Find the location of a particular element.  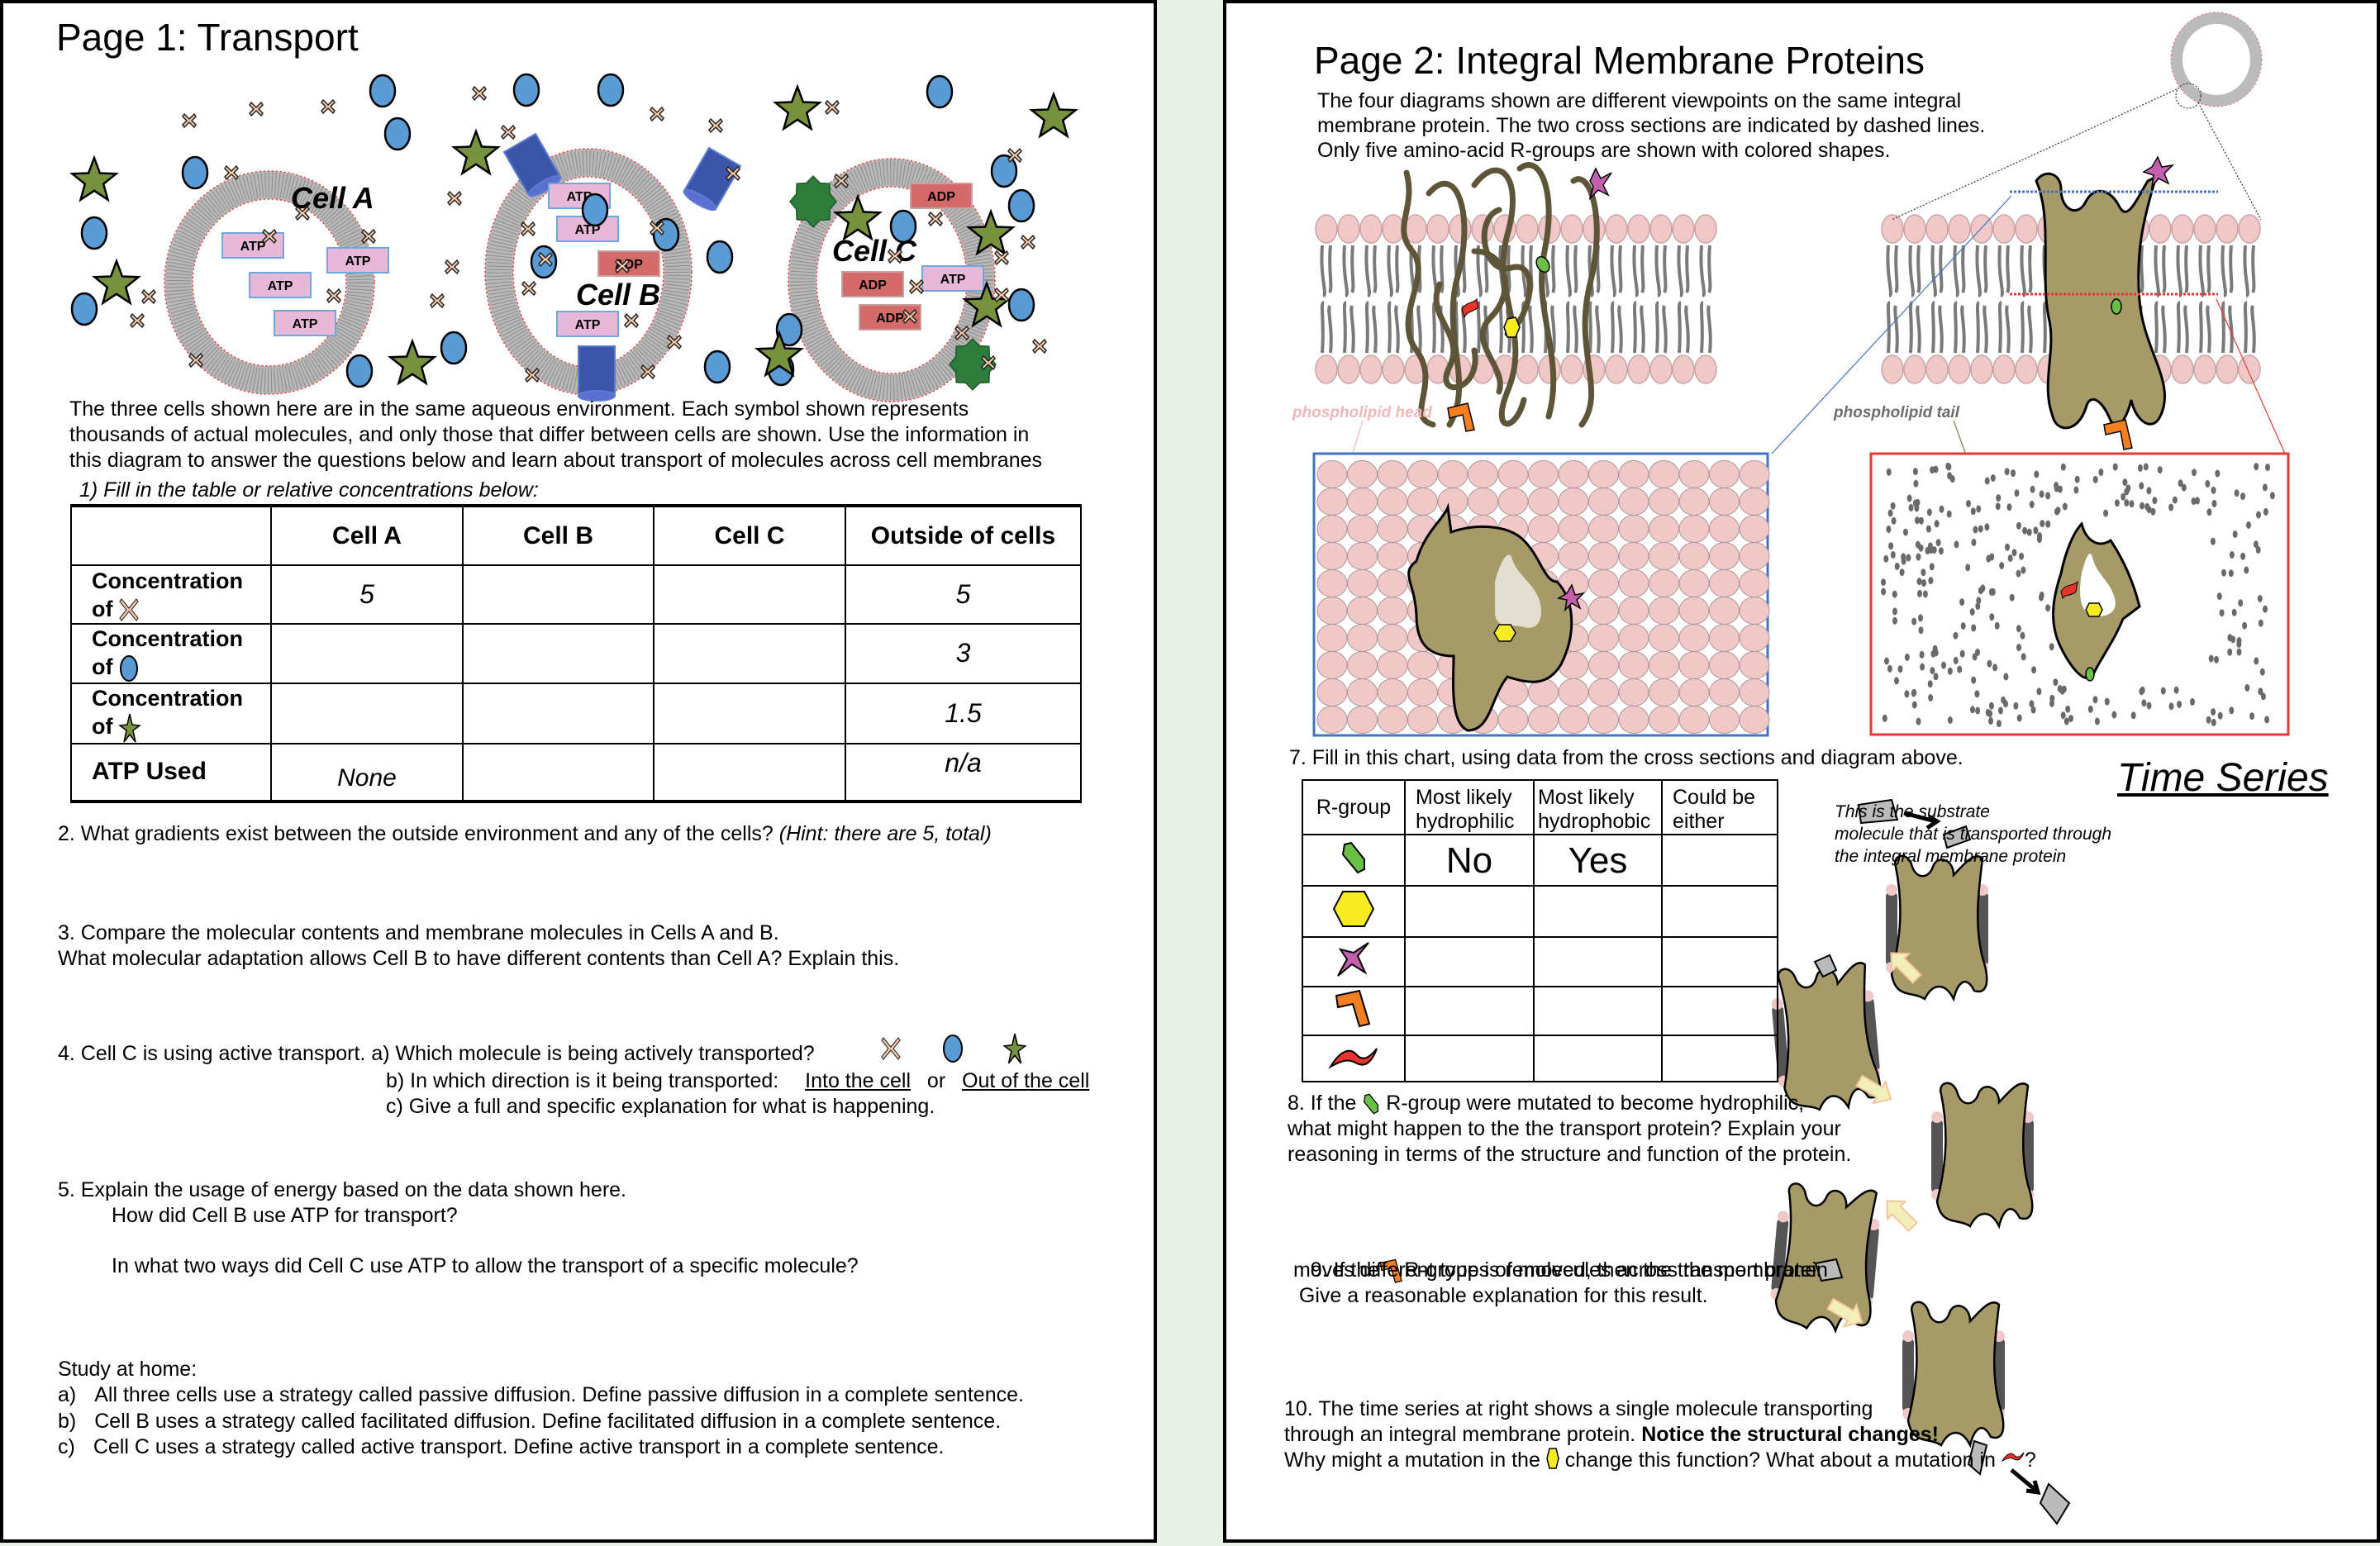

header-text: hydrophilic is located at coordinates (1465, 821).